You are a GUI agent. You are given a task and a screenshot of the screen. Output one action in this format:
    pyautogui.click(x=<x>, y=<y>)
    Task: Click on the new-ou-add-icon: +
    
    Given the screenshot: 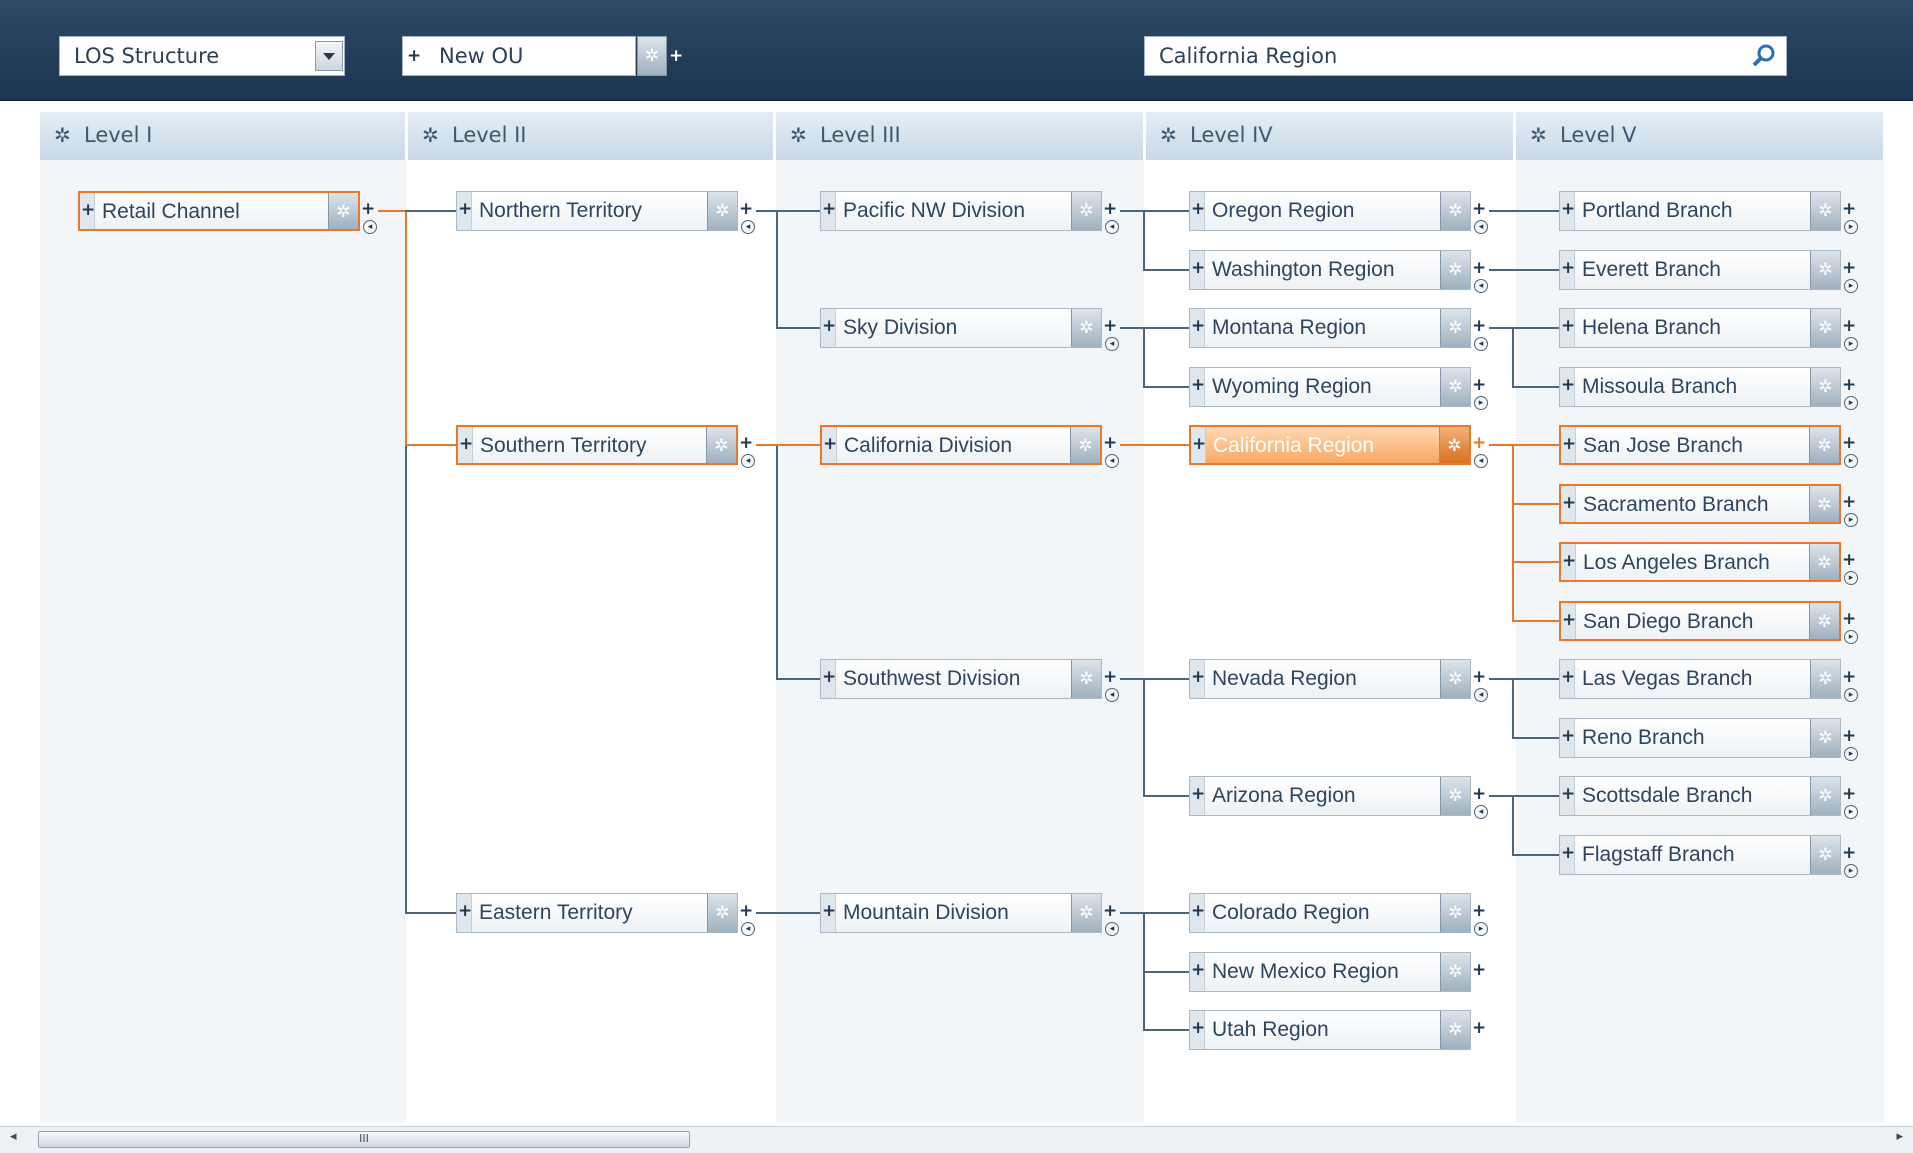 What is the action you would take?
    pyautogui.click(x=676, y=56)
    